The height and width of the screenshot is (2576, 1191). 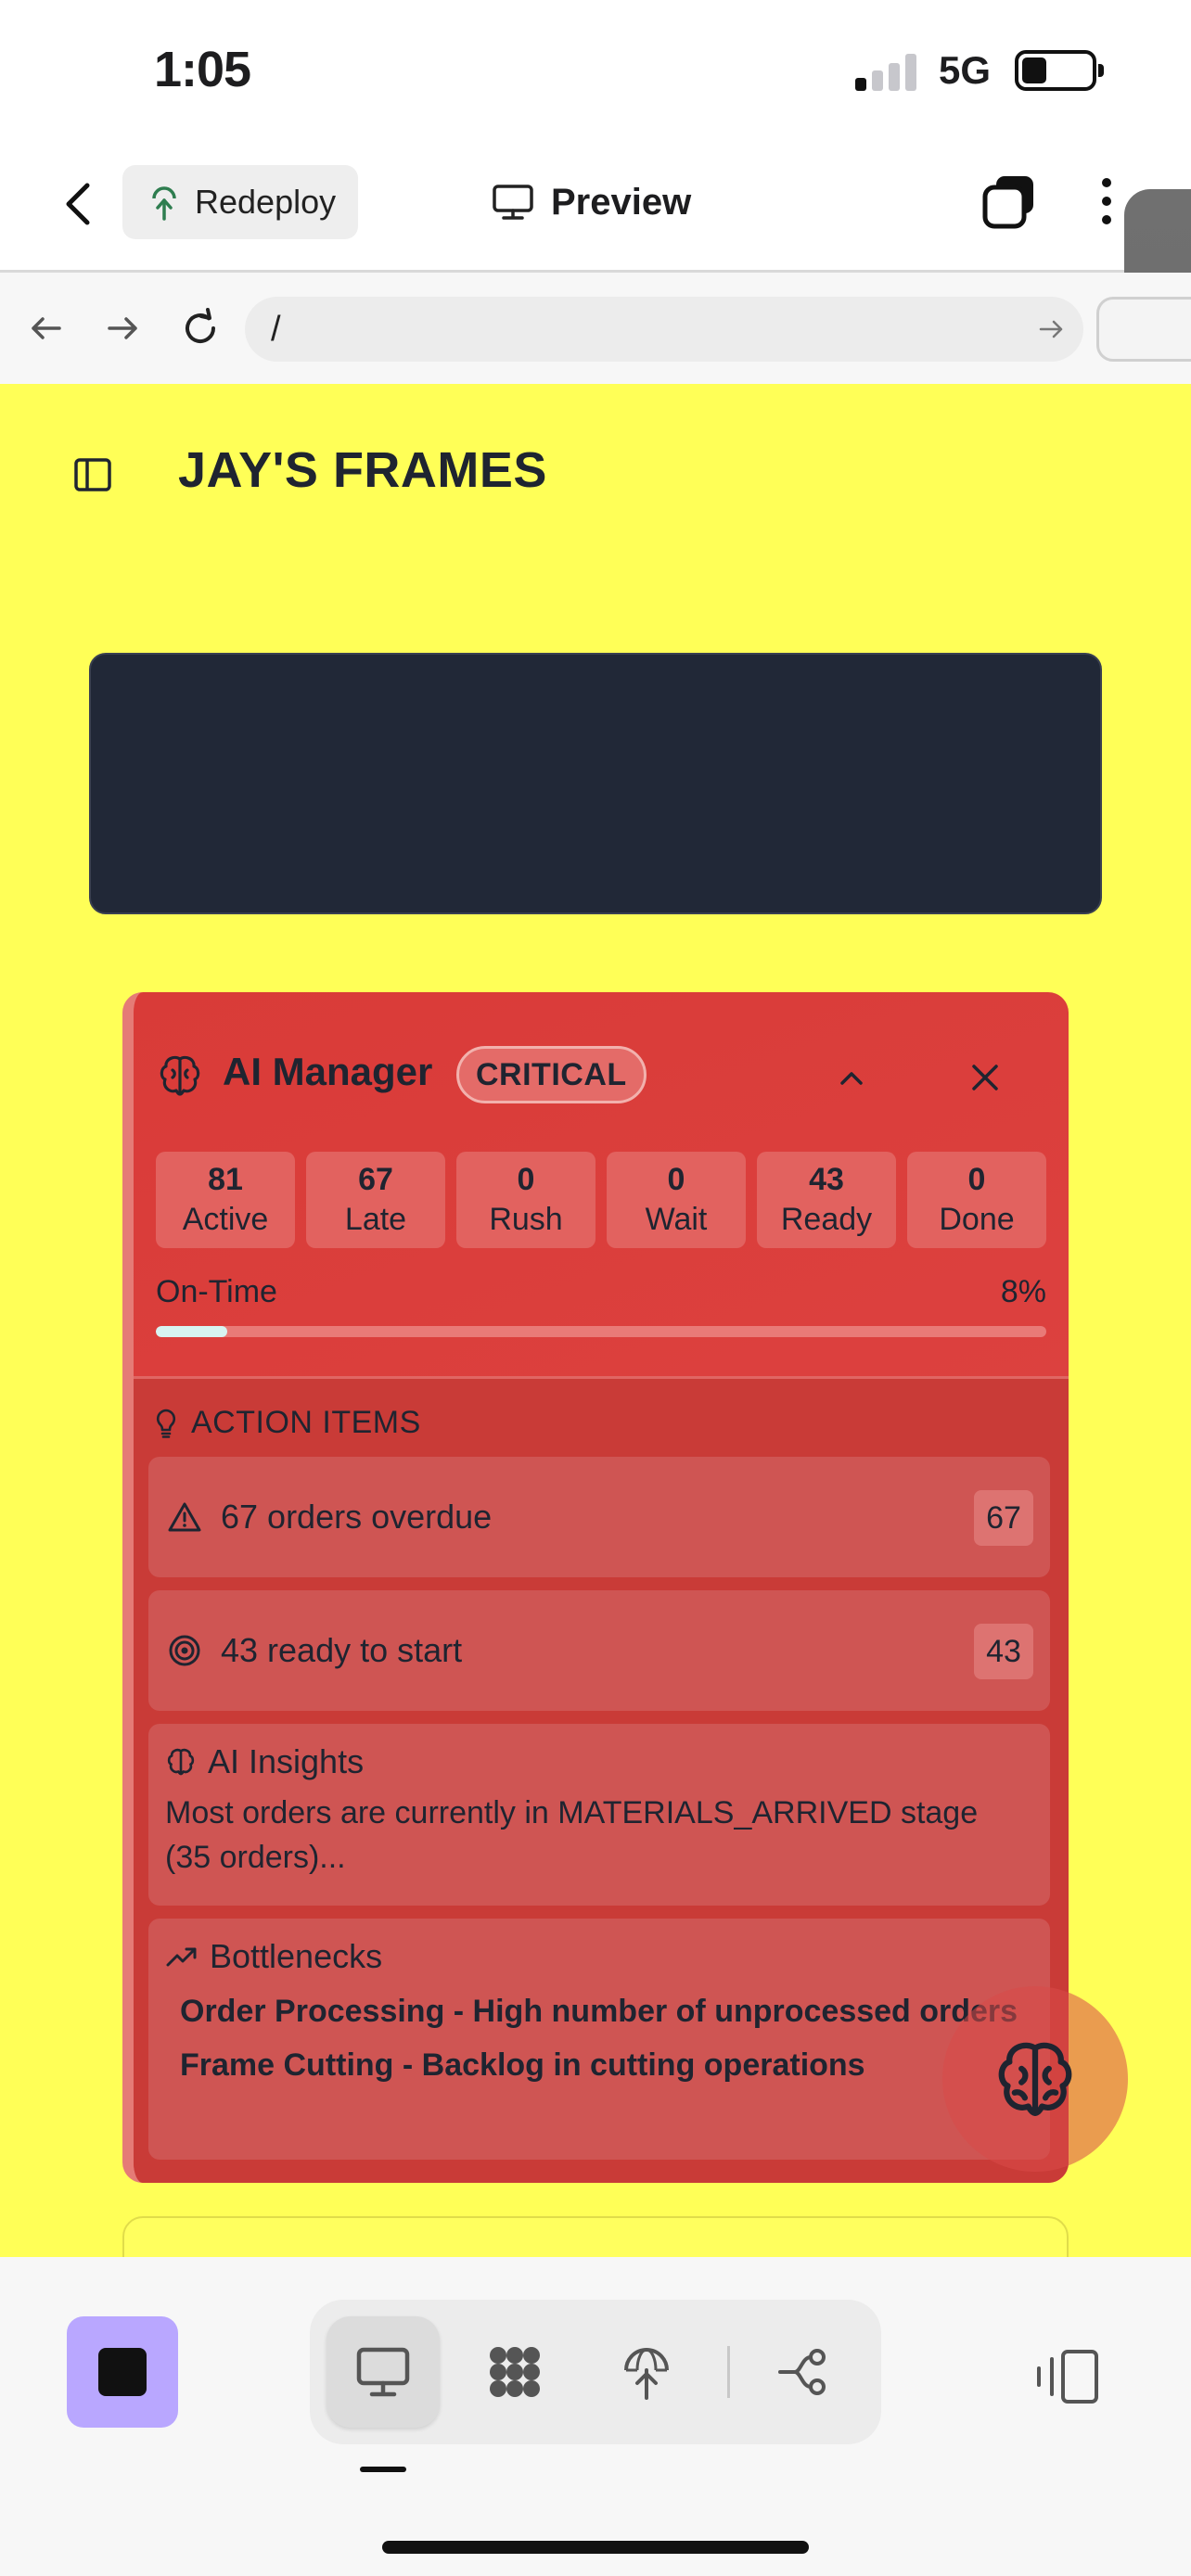 I want to click on stat-done: 0 Done, so click(x=977, y=1200).